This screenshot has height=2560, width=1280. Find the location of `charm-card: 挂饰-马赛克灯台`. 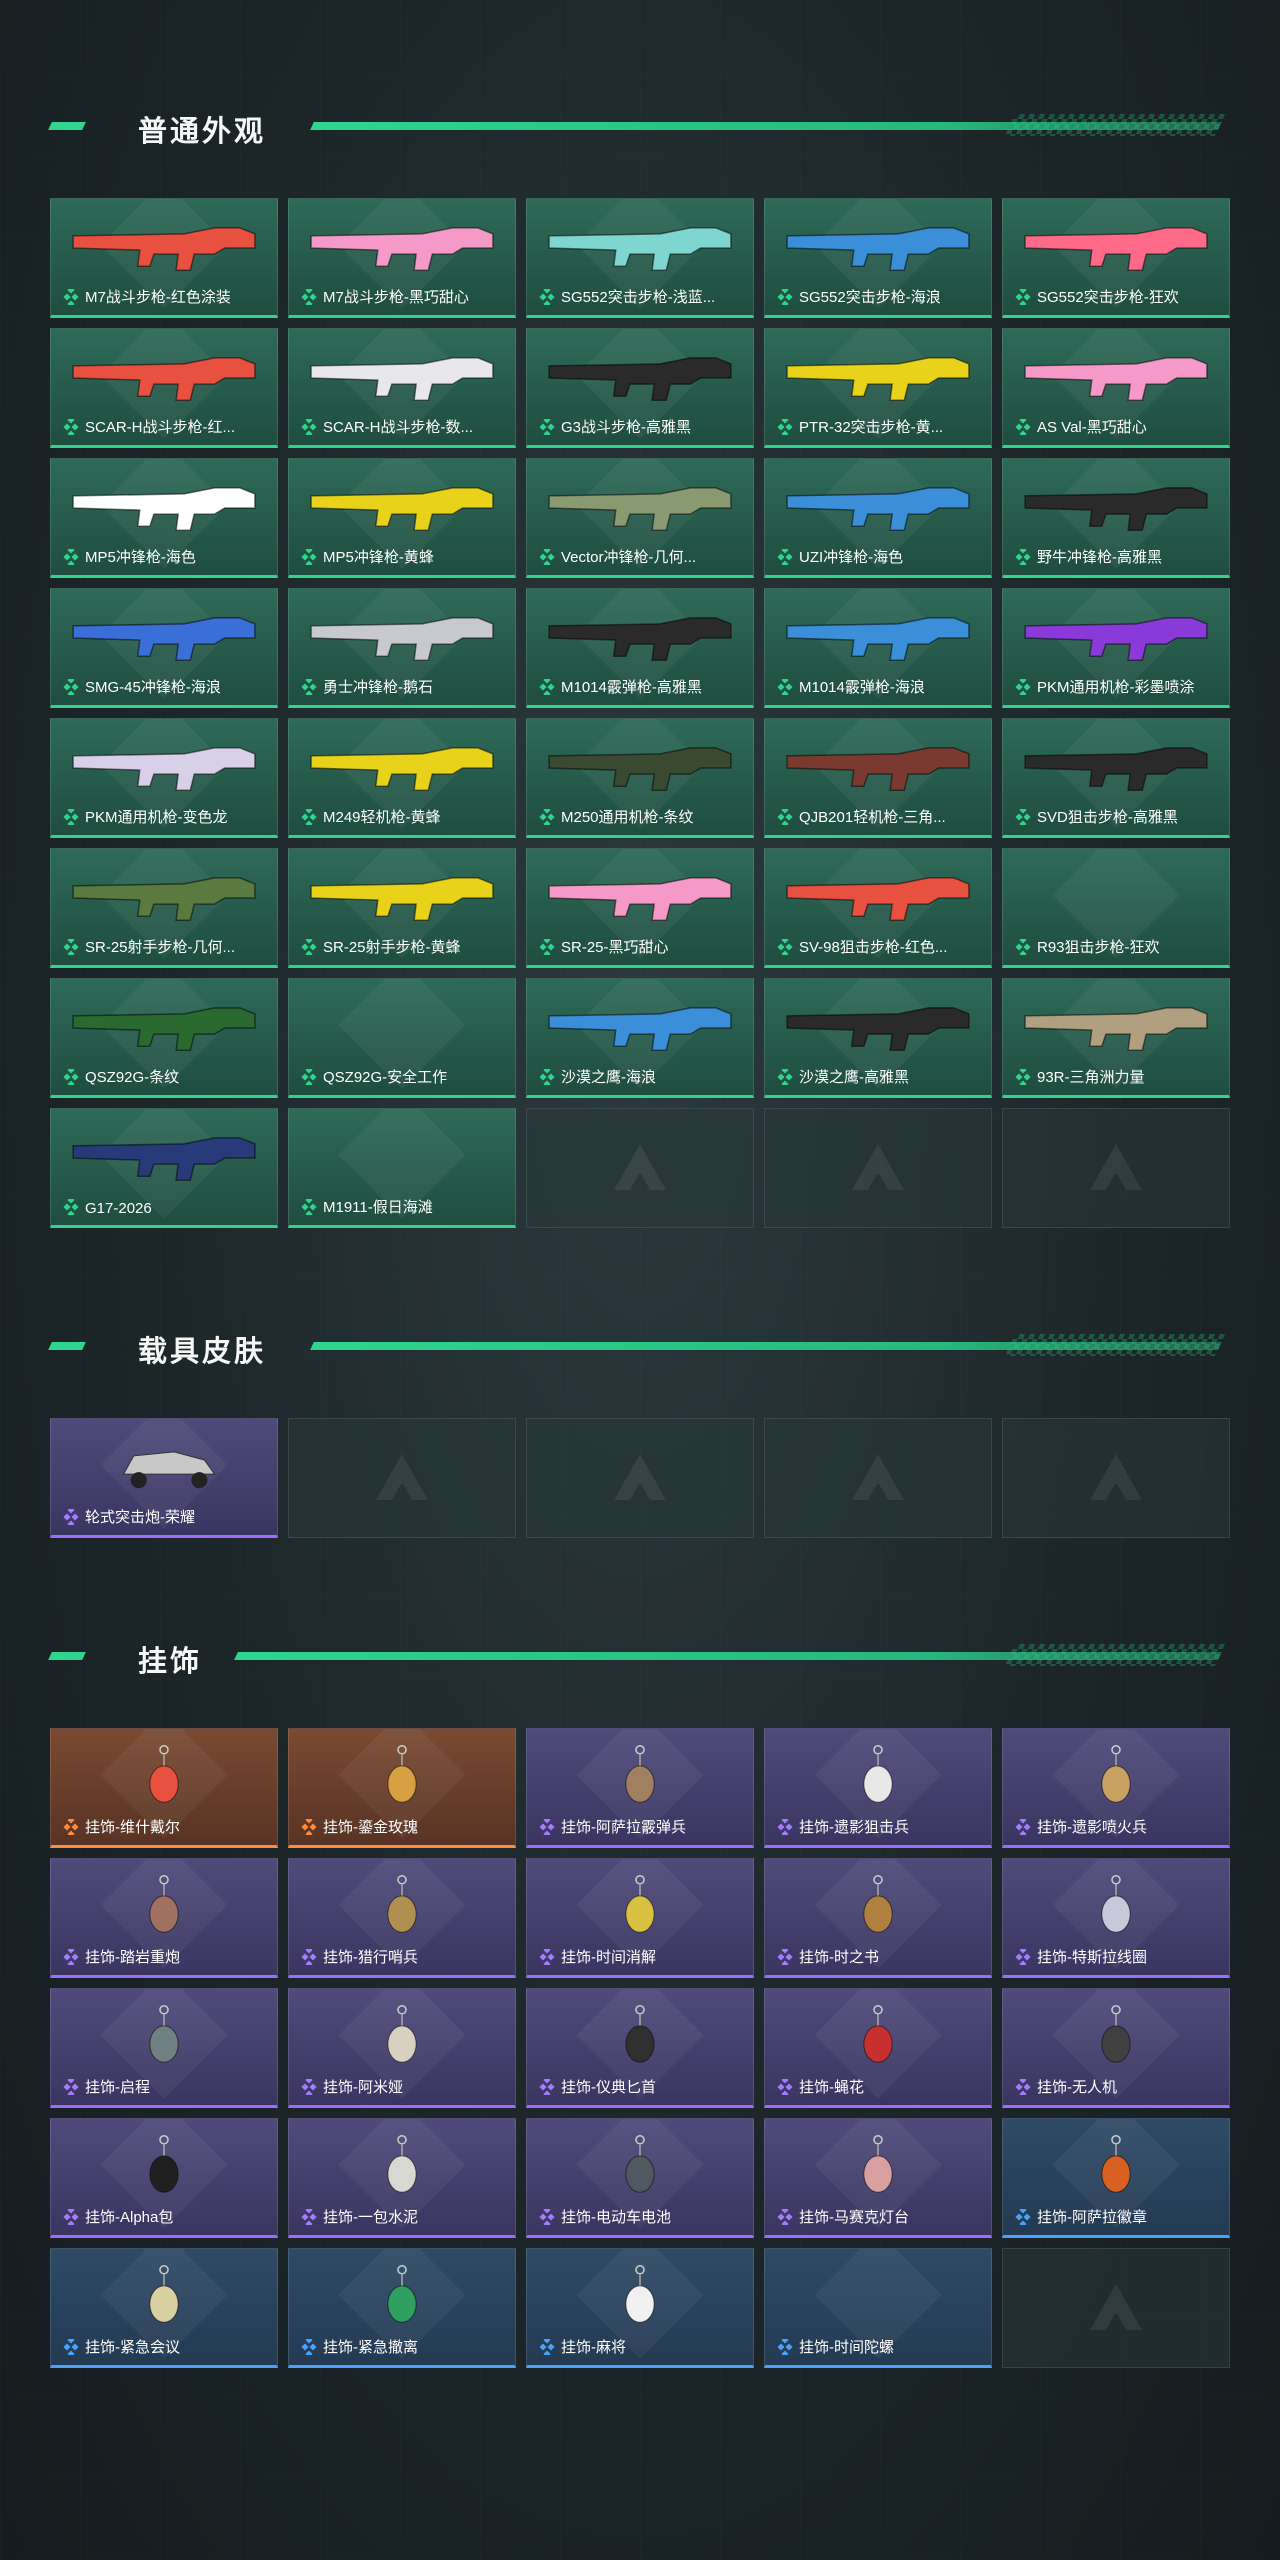

charm-card: 挂饰-马赛克灯台 is located at coordinates (878, 2178).